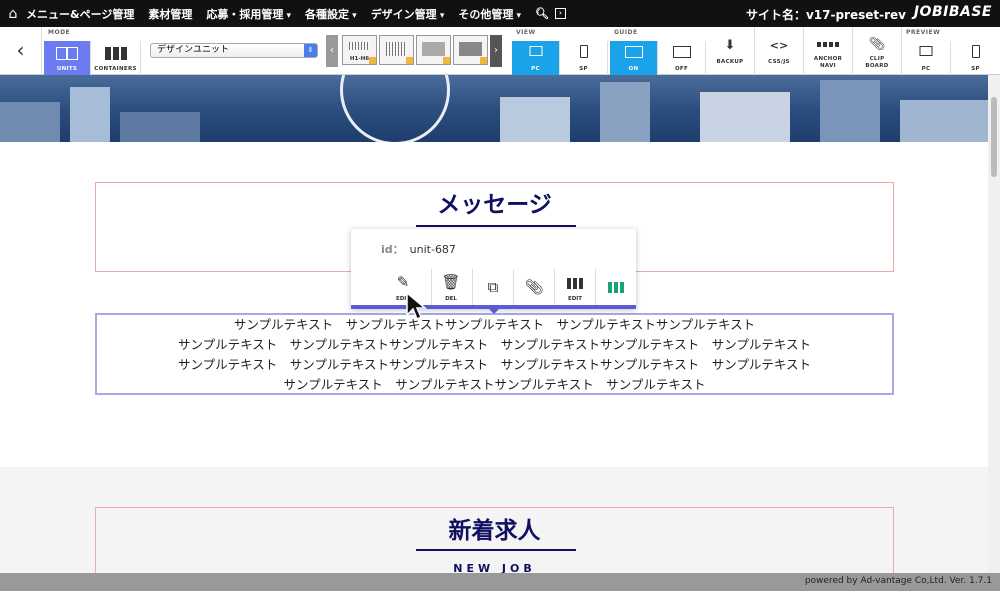  I want to click on logo: JOBIBASE, so click(952, 12).